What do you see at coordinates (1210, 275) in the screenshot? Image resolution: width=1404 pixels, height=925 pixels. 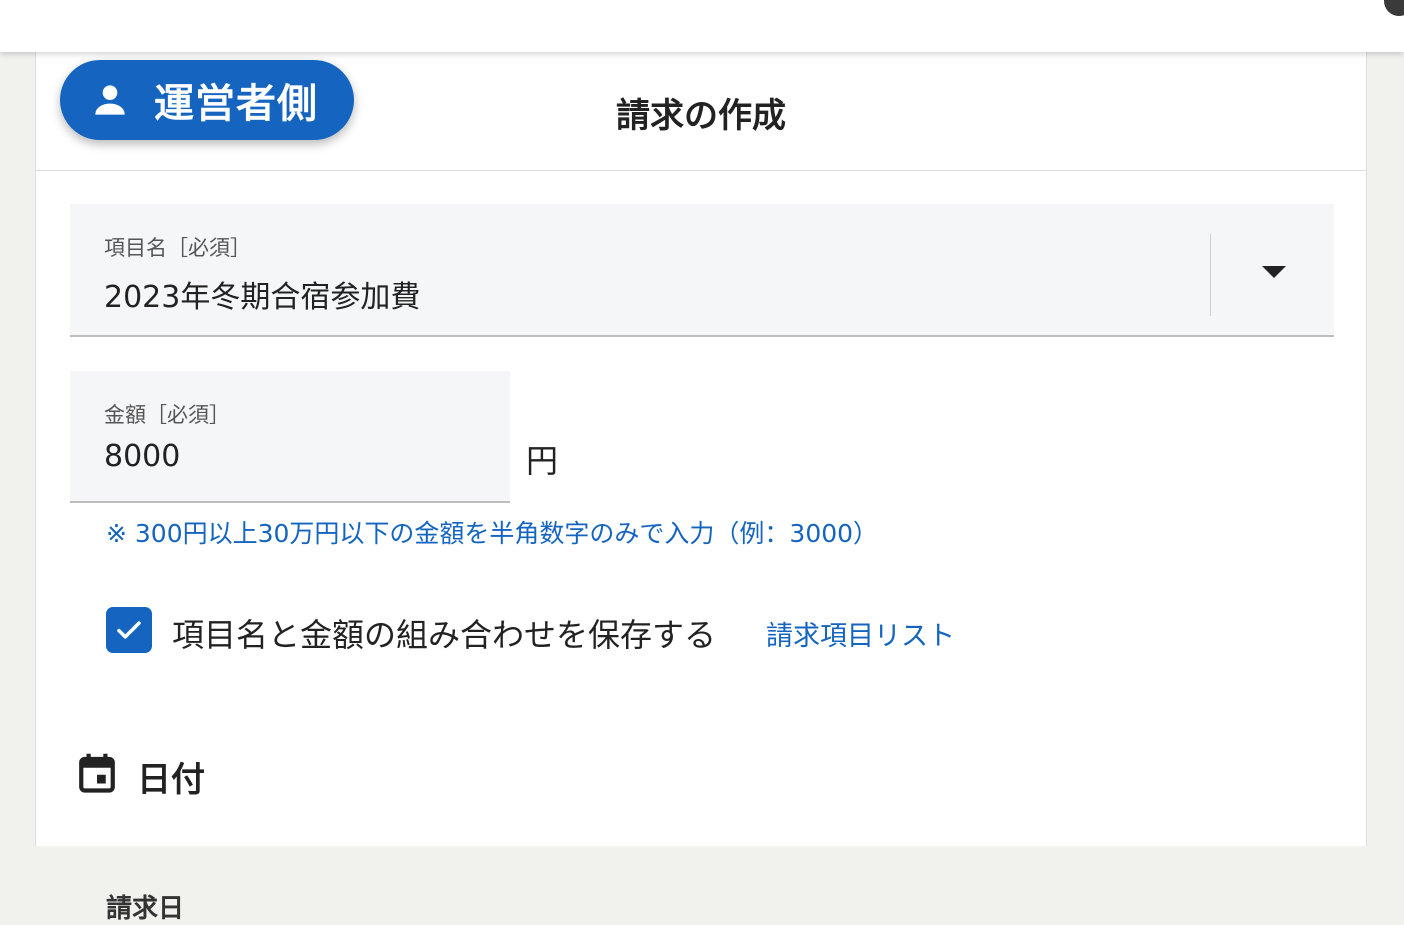 I see `field-divider` at bounding box center [1210, 275].